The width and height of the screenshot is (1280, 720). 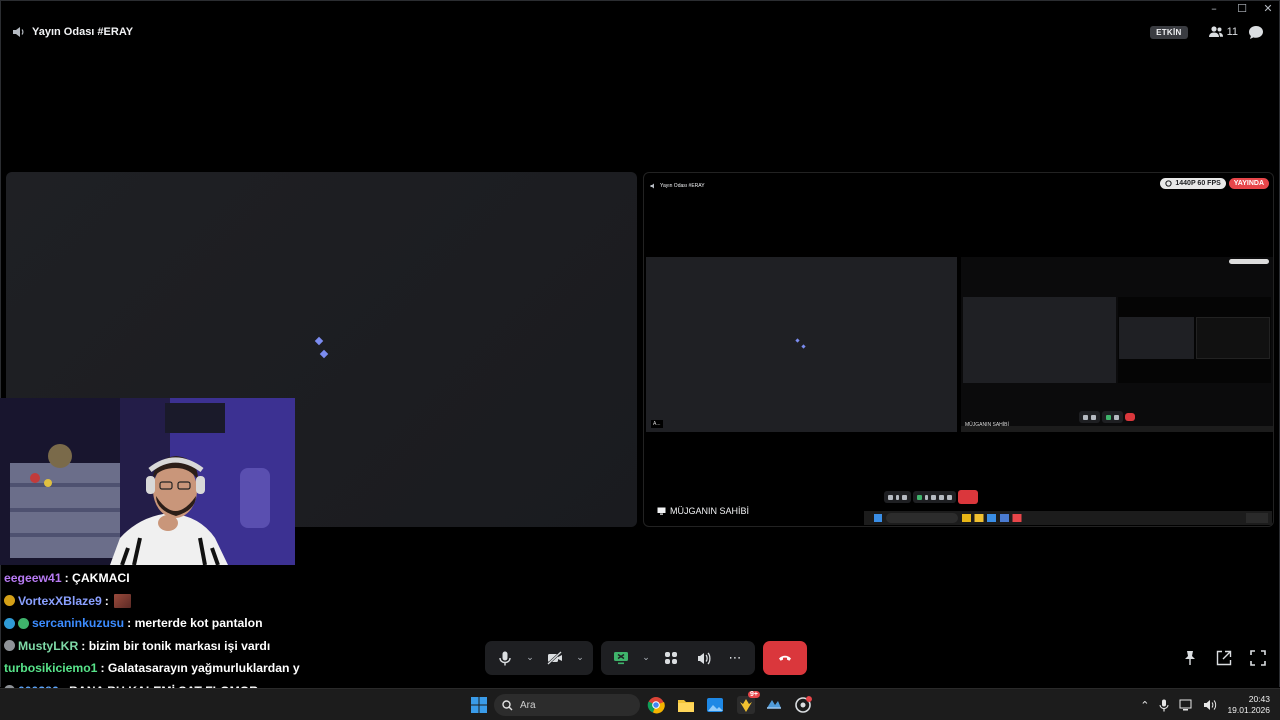 I want to click on chat-message: sercaninkuzusu: merterde kot pantalon, so click(x=150, y=623).